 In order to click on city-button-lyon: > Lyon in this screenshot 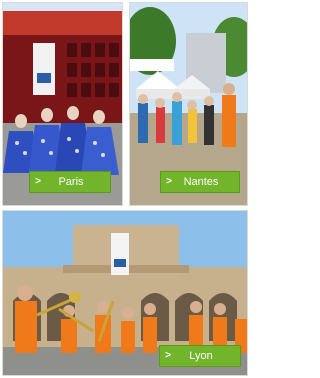, I will do `click(200, 356)`.